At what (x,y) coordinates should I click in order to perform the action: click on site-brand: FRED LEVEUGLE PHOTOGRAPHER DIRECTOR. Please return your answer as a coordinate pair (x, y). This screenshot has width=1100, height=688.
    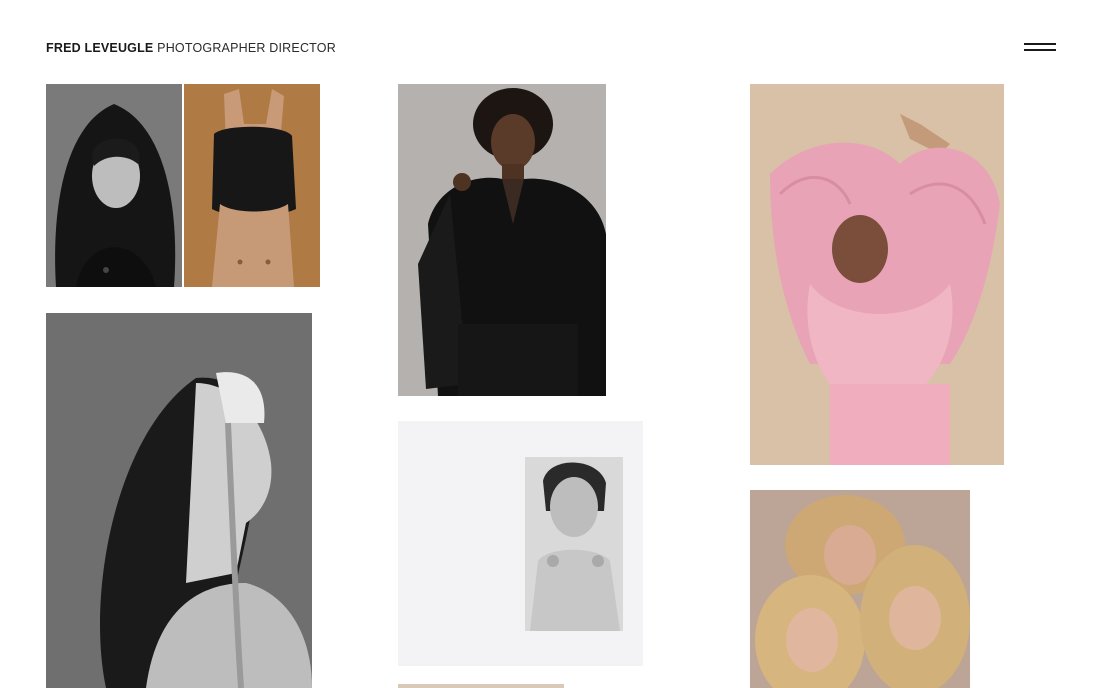
    Looking at the image, I should click on (191, 48).